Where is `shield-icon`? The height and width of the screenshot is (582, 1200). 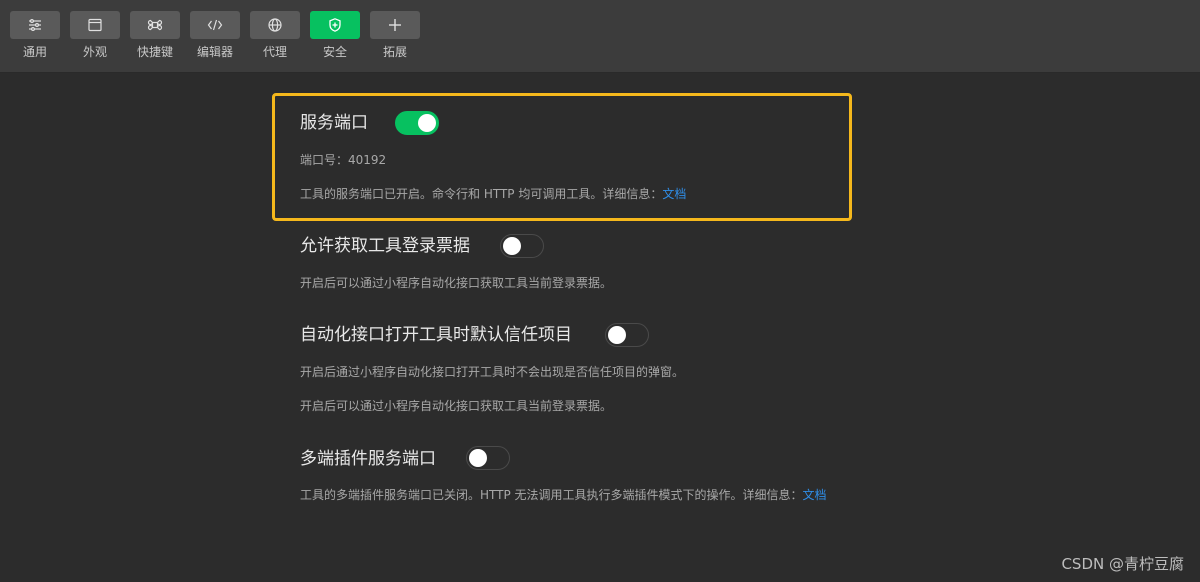
shield-icon is located at coordinates (335, 25).